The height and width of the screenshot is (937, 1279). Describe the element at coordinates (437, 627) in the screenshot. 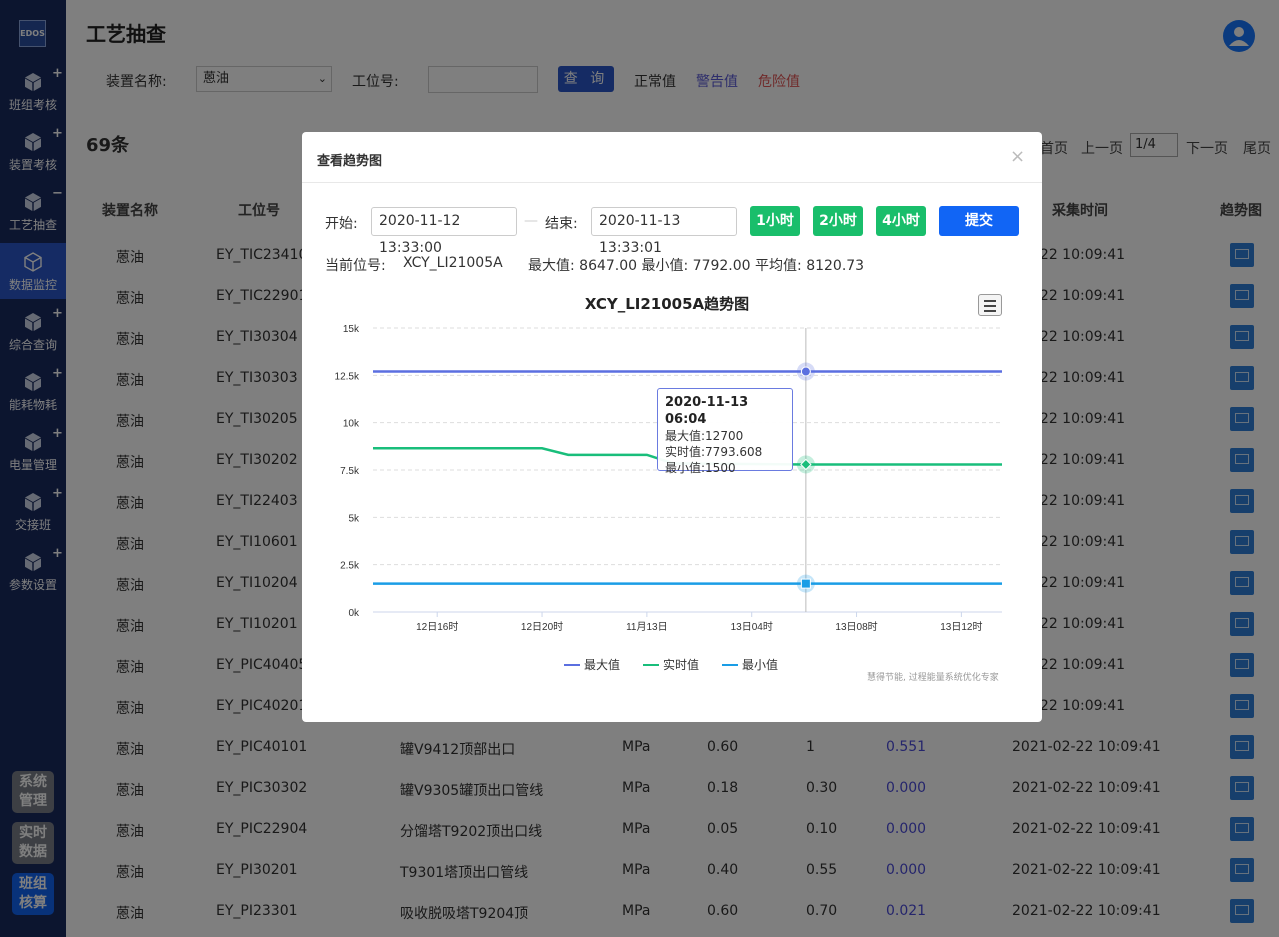

I see `x-tick-label: 12日16时` at that location.